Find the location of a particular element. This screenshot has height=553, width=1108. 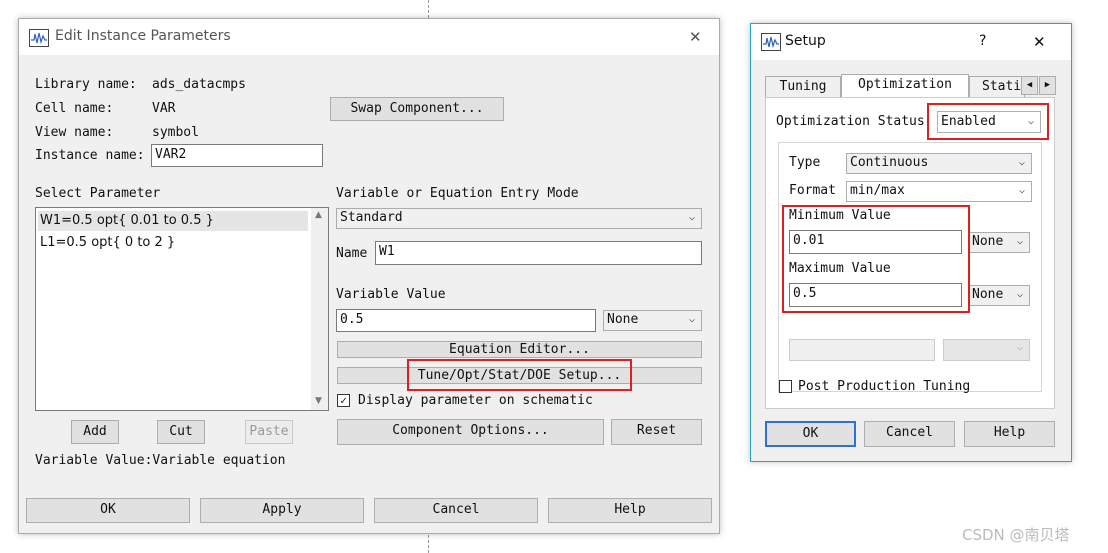

name-input: W1 is located at coordinates (538, 253).